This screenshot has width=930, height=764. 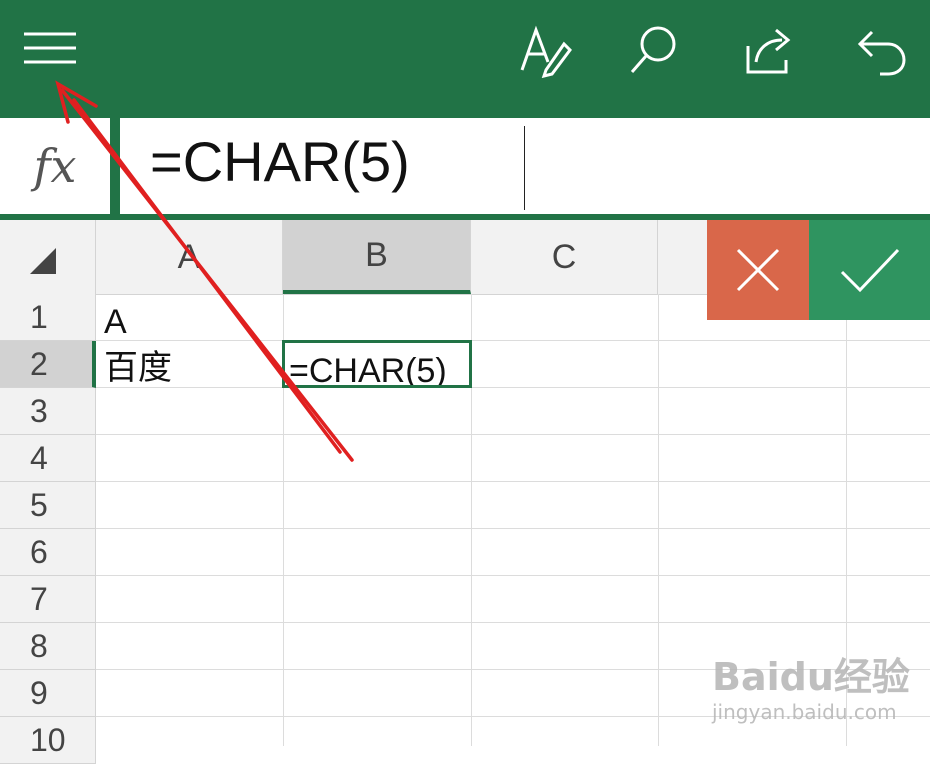 What do you see at coordinates (48, 599) in the screenshot?
I see `row-header-7: 7` at bounding box center [48, 599].